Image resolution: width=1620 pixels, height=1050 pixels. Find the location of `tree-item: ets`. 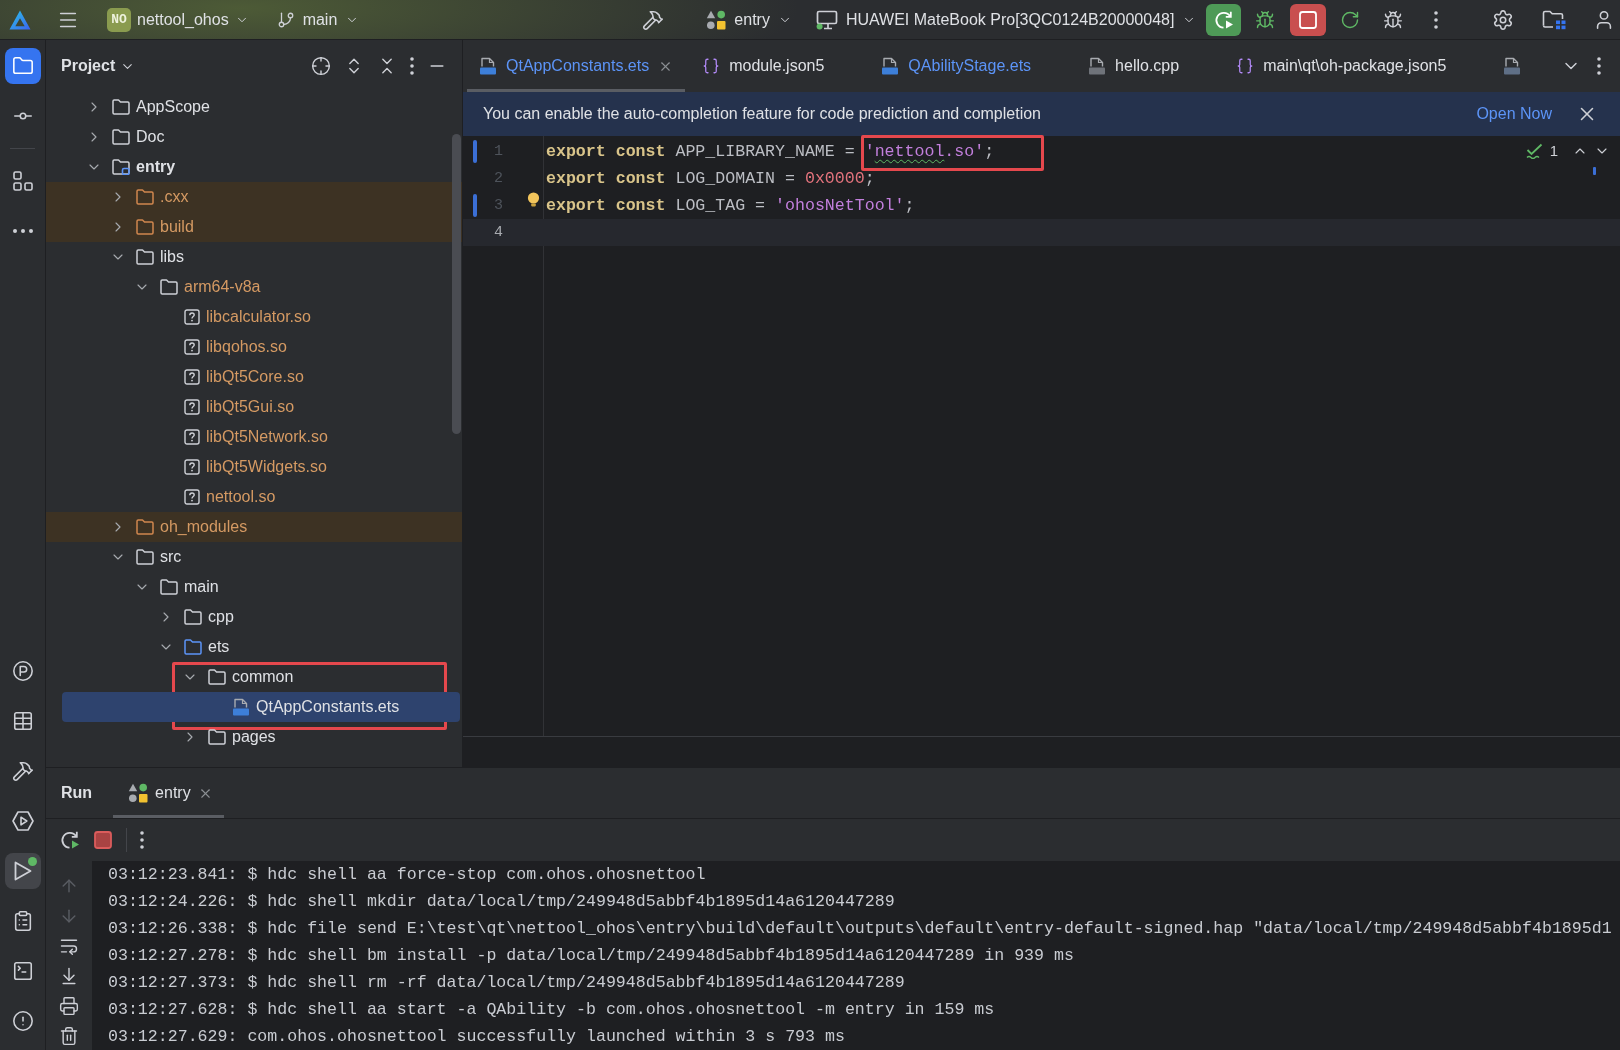

tree-item: ets is located at coordinates (254, 647).